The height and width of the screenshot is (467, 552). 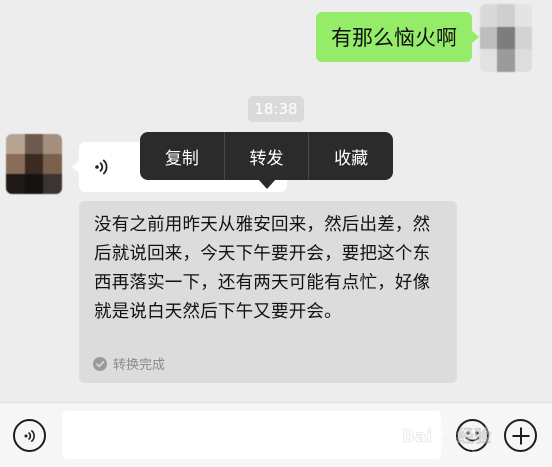 I want to click on transcription-status: 转换完成, so click(x=129, y=363).